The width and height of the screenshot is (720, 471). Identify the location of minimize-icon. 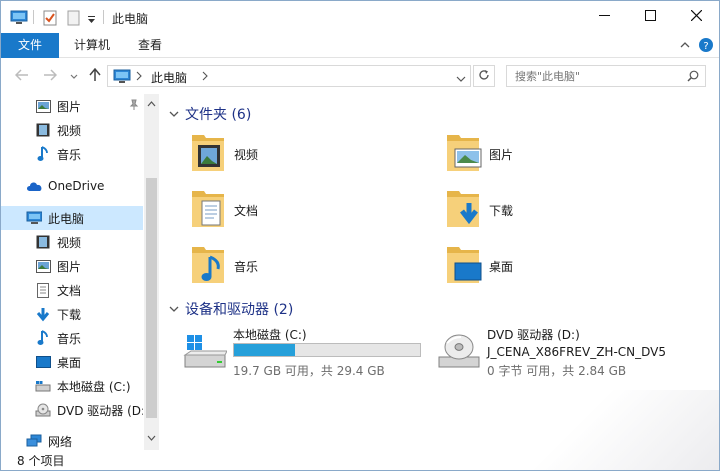
(604, 17).